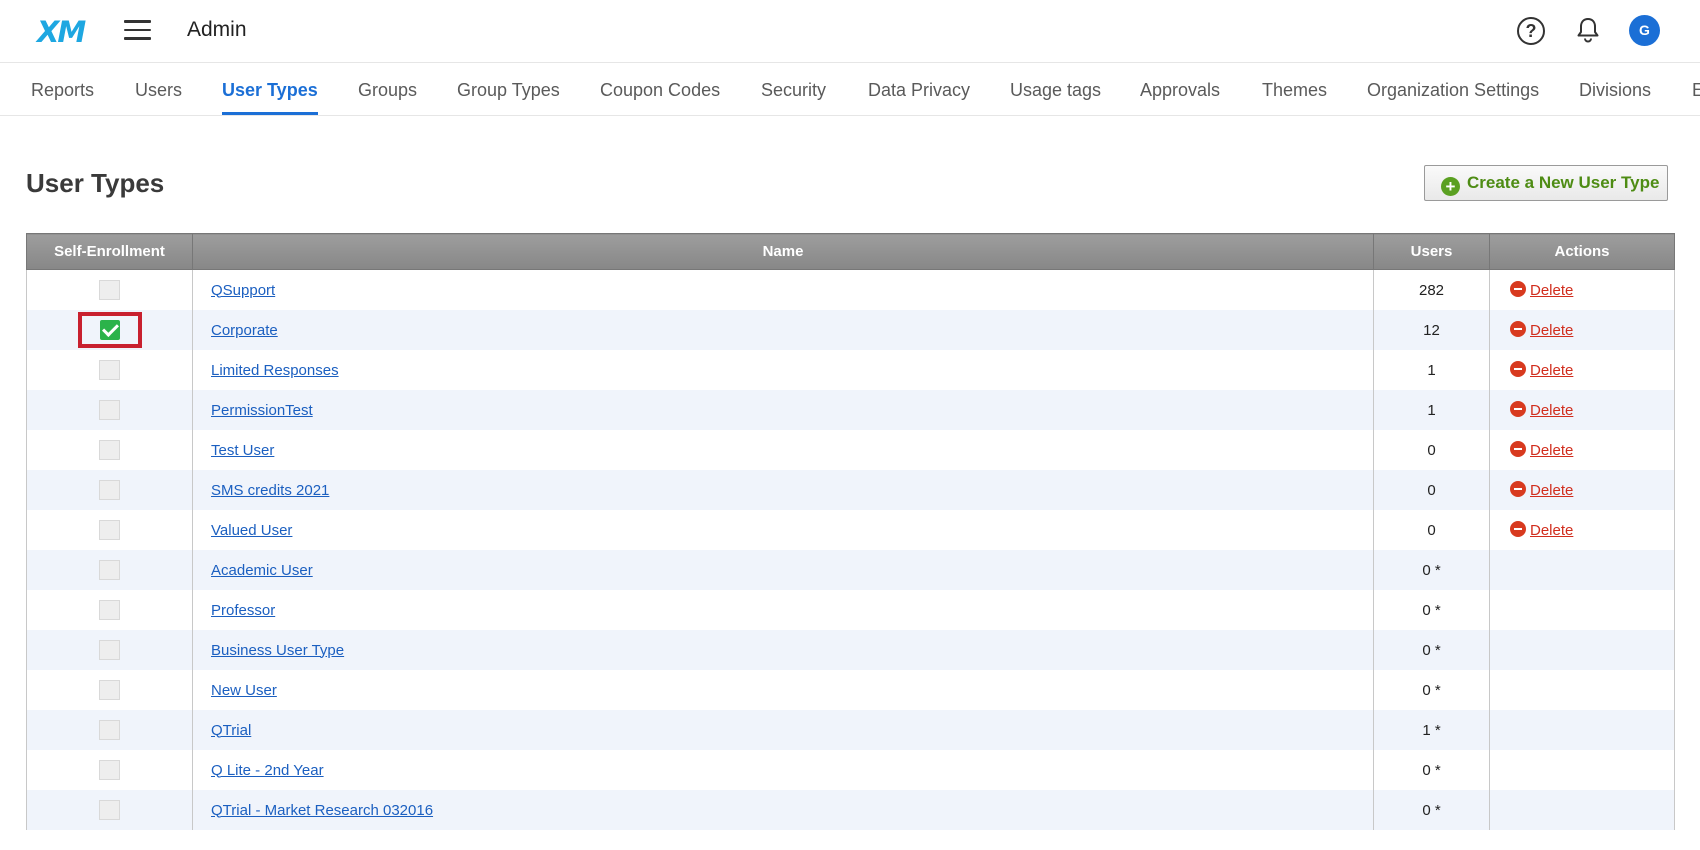  Describe the element at coordinates (850, 31) in the screenshot. I see `top-bar: XM Admin ? G` at that location.